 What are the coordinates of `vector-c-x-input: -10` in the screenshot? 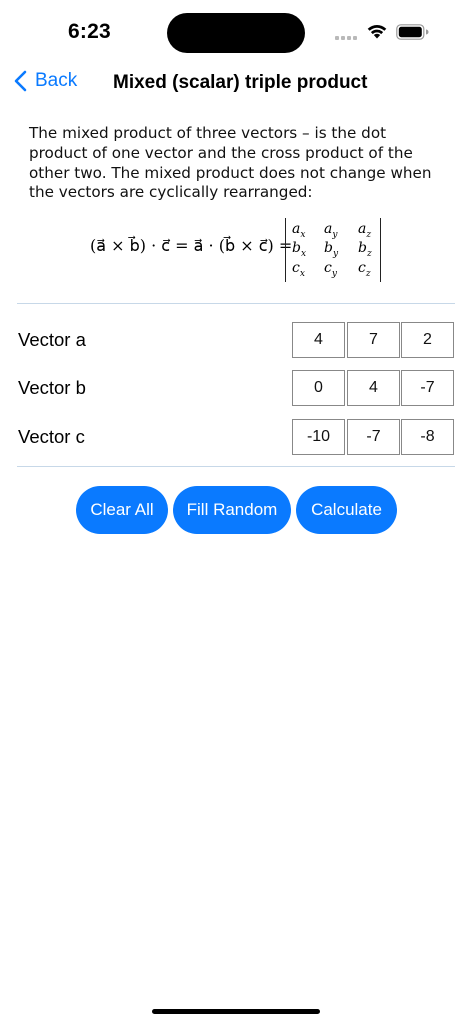 It's located at (318, 437).